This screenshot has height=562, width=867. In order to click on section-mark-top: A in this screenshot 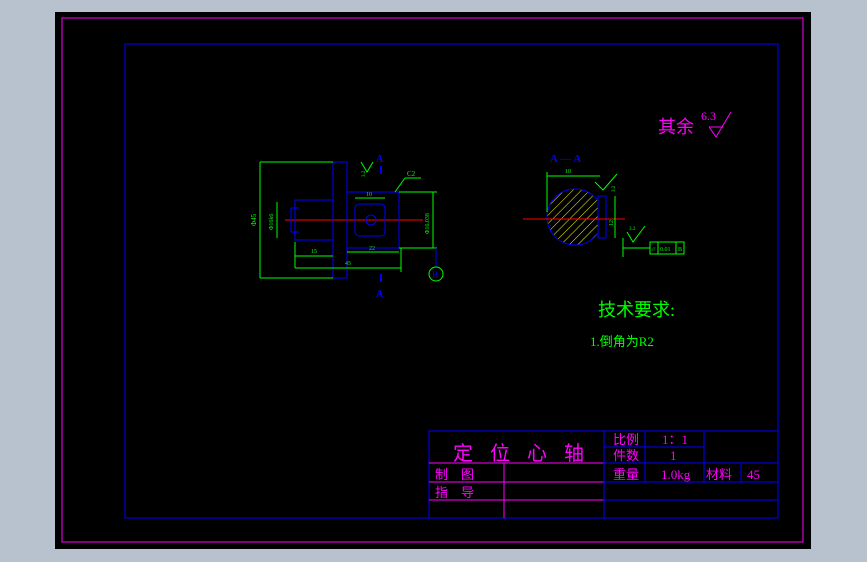, I will do `click(380, 159)`.